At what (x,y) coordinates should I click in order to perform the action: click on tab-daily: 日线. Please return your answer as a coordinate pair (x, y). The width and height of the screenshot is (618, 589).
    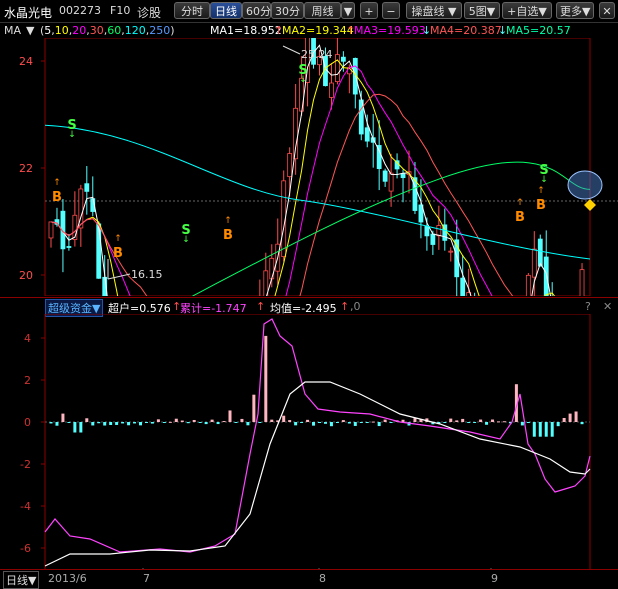
    Looking at the image, I should click on (226, 10).